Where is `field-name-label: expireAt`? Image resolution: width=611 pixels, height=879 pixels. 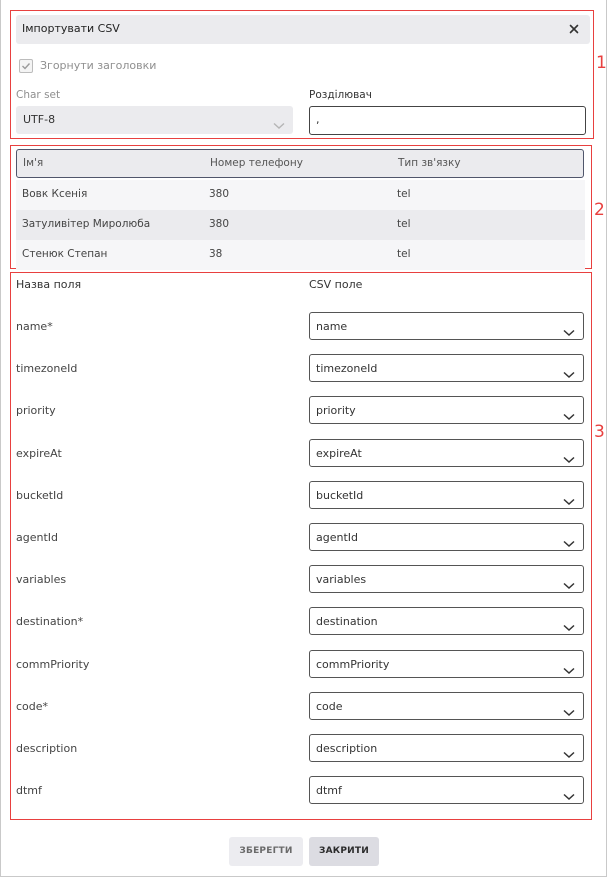 field-name-label: expireAt is located at coordinates (39, 453).